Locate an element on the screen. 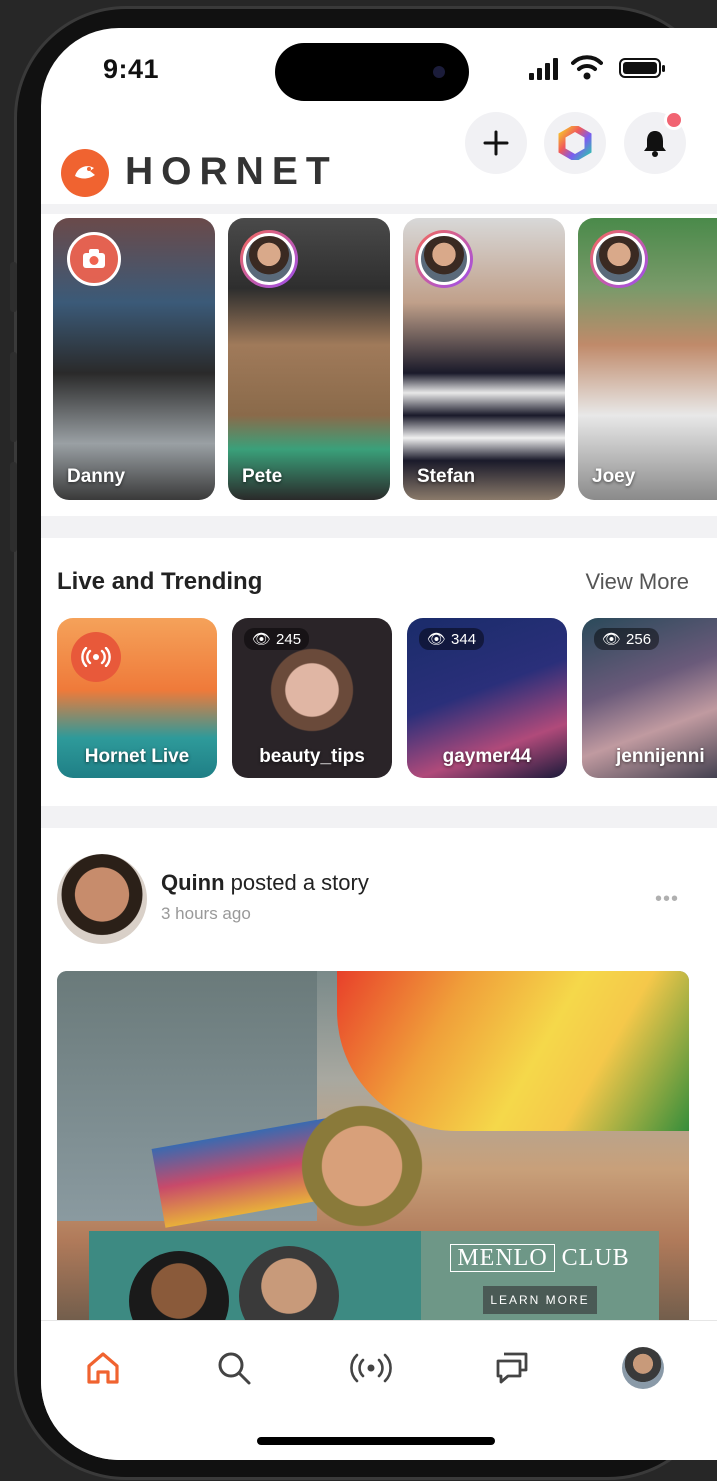 This screenshot has width=717, height=1481. more-options-icon: ••• is located at coordinates (667, 899).